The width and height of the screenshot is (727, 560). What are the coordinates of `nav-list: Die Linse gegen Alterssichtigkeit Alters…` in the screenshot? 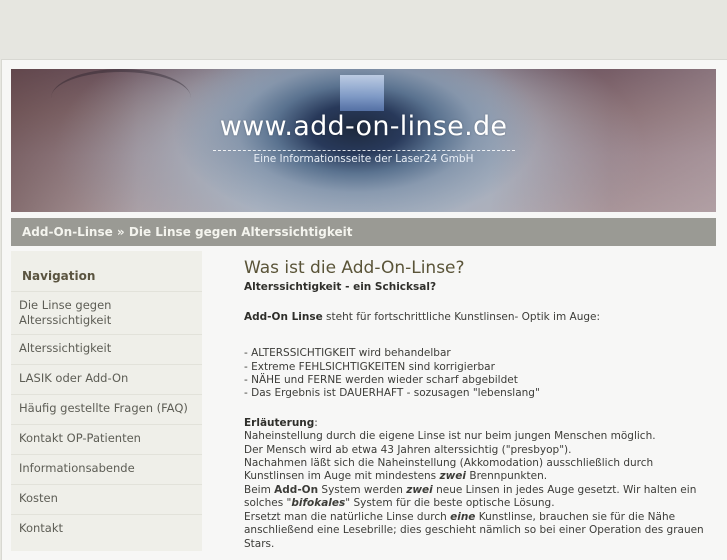 It's located at (106, 417).